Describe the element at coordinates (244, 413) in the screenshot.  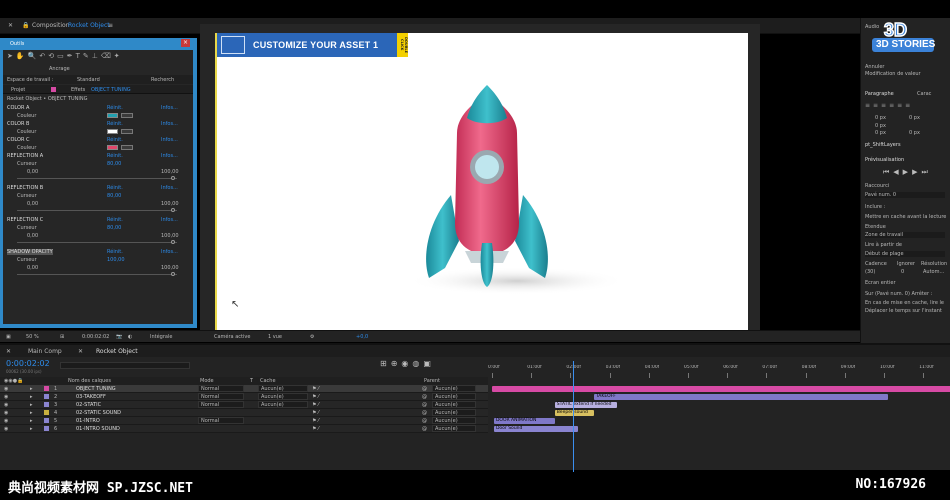
I see `table-row: ◉ ▸ 4 02-STATIC SOUND ⚑ ⁄ @ Aucun(e)` at that location.